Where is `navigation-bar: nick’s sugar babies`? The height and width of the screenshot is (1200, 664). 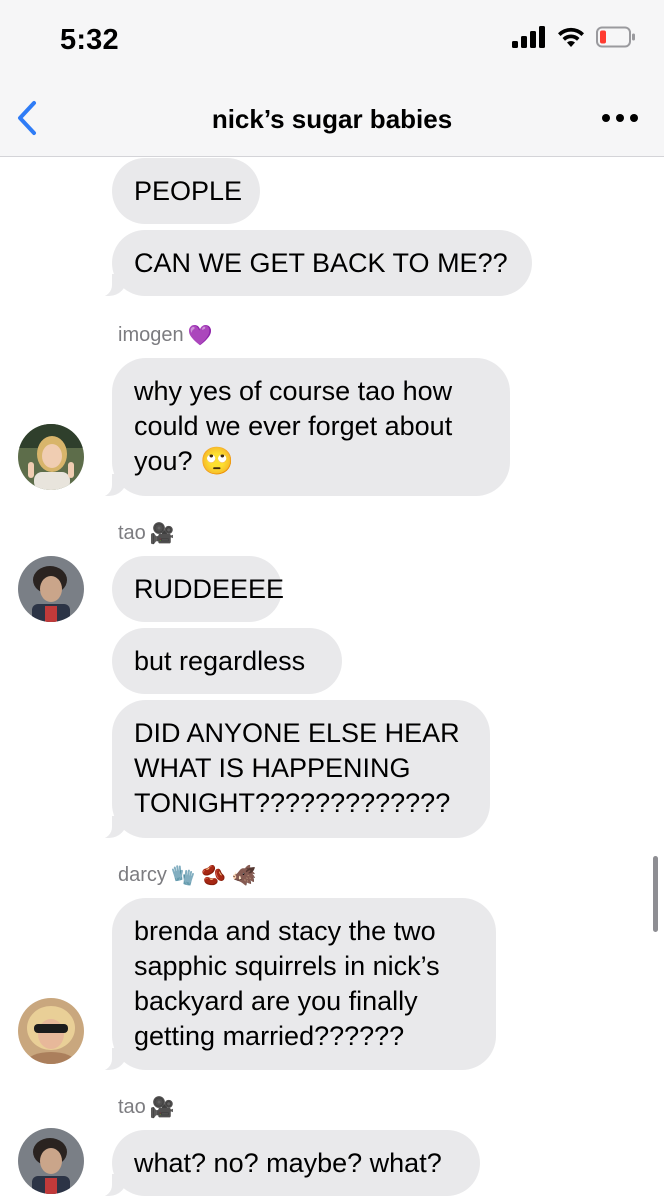
navigation-bar: nick’s sugar babies is located at coordinates (332, 118).